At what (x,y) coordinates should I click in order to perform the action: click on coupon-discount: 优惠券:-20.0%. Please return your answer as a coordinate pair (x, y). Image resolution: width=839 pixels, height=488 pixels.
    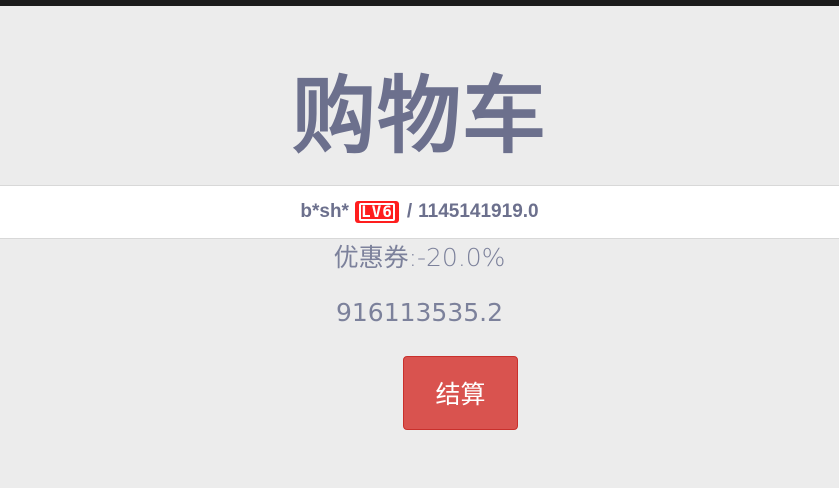
    Looking at the image, I should click on (419, 257).